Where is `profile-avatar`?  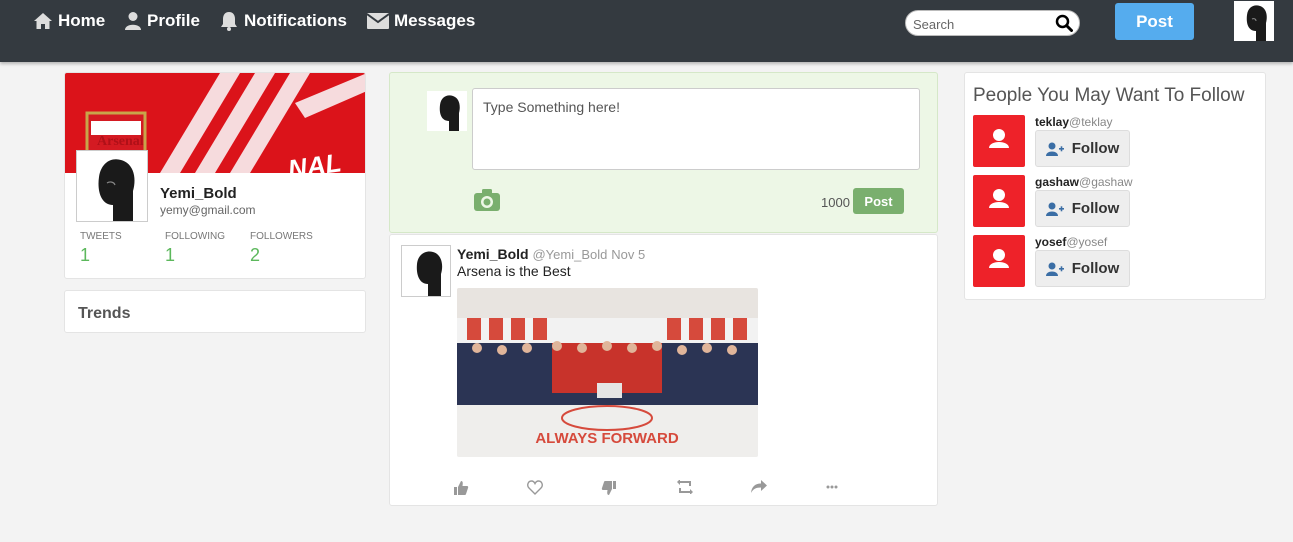
profile-avatar is located at coordinates (112, 186).